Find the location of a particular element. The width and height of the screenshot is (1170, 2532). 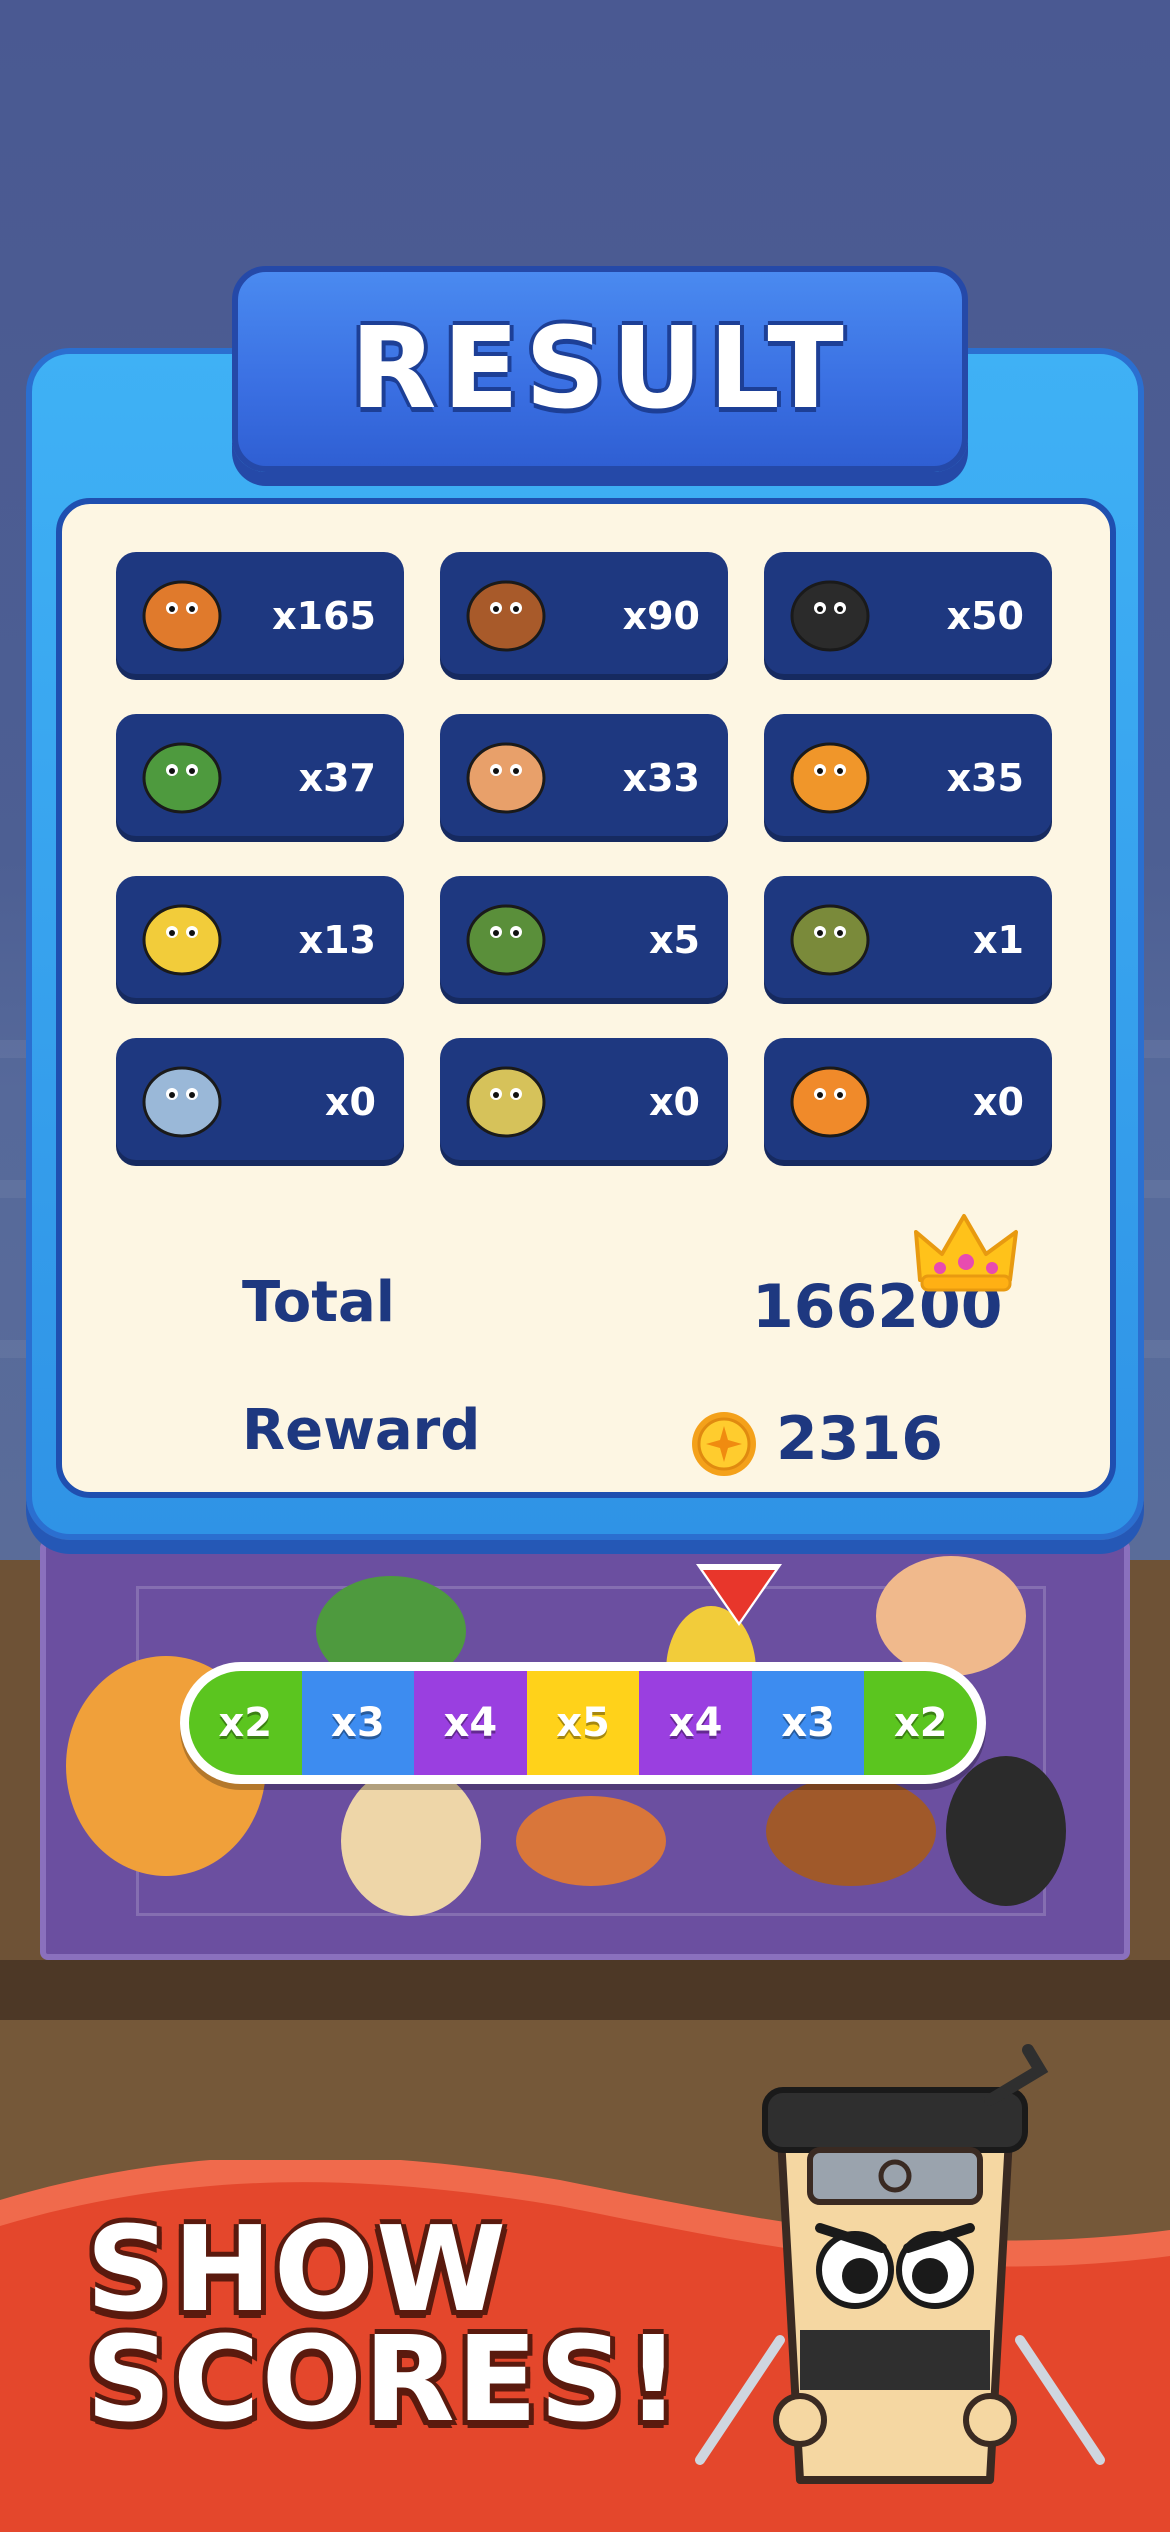

ninja-cup-character is located at coordinates (411, 1841).